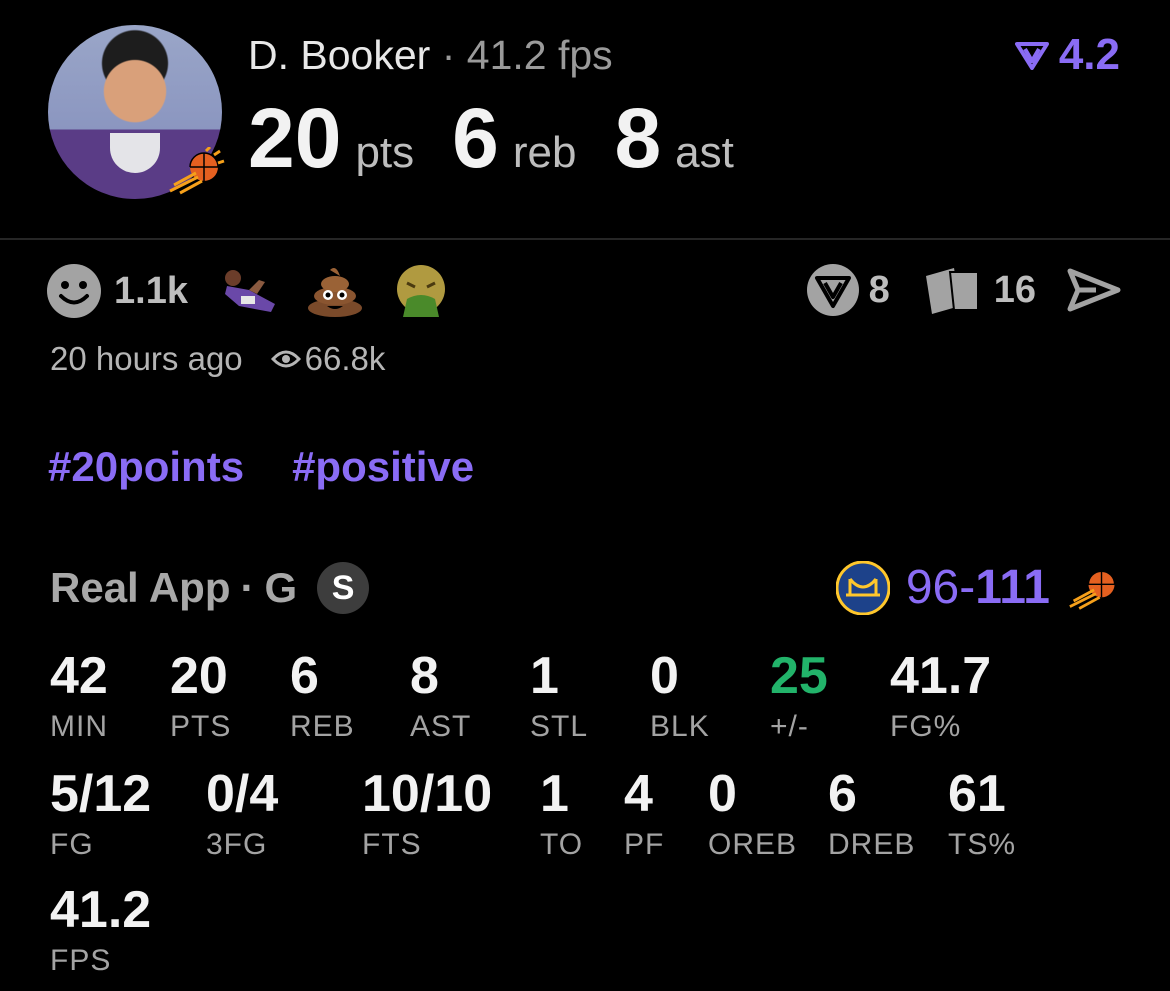  What do you see at coordinates (427, 794) in the screenshot?
I see `stat-value: 10/10` at bounding box center [427, 794].